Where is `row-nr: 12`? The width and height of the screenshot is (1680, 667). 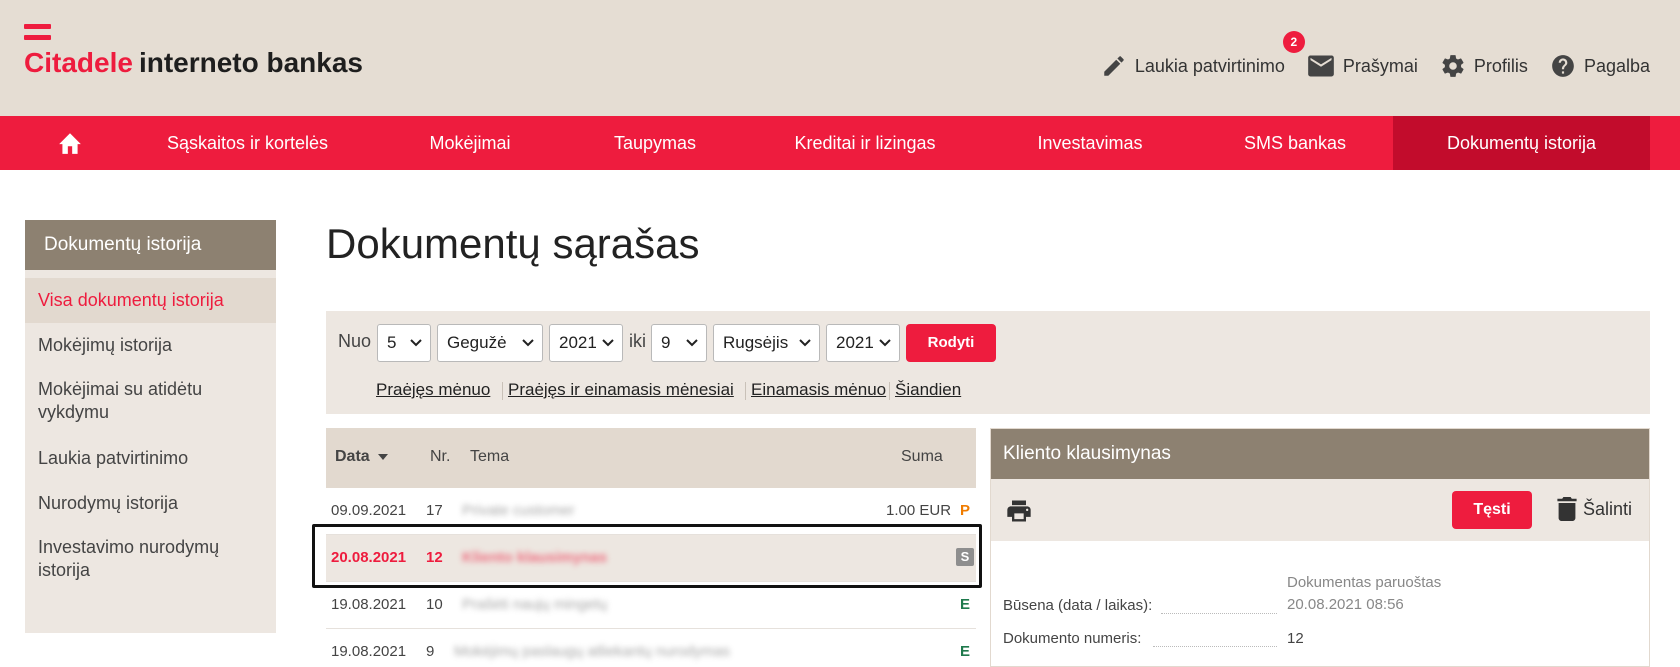 row-nr: 12 is located at coordinates (434, 557).